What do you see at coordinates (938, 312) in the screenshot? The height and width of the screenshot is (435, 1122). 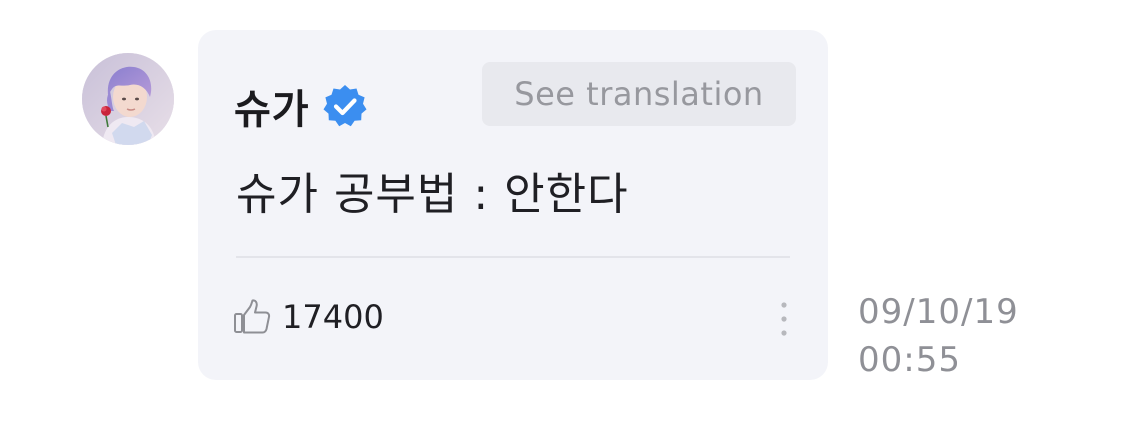 I see `timestamp-date: 09/10/19` at bounding box center [938, 312].